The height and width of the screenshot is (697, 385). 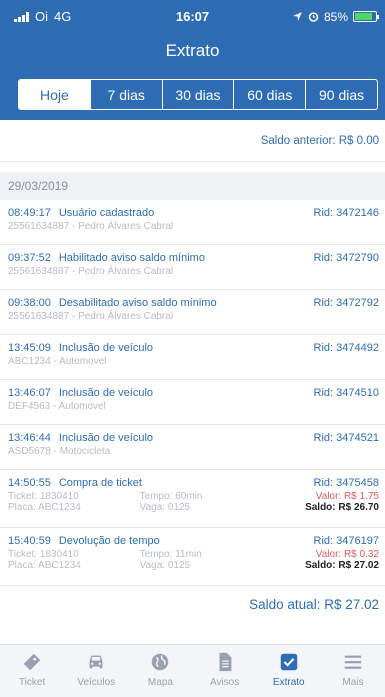 I want to click on tabbar-avisos: Avisos, so click(x=225, y=671).